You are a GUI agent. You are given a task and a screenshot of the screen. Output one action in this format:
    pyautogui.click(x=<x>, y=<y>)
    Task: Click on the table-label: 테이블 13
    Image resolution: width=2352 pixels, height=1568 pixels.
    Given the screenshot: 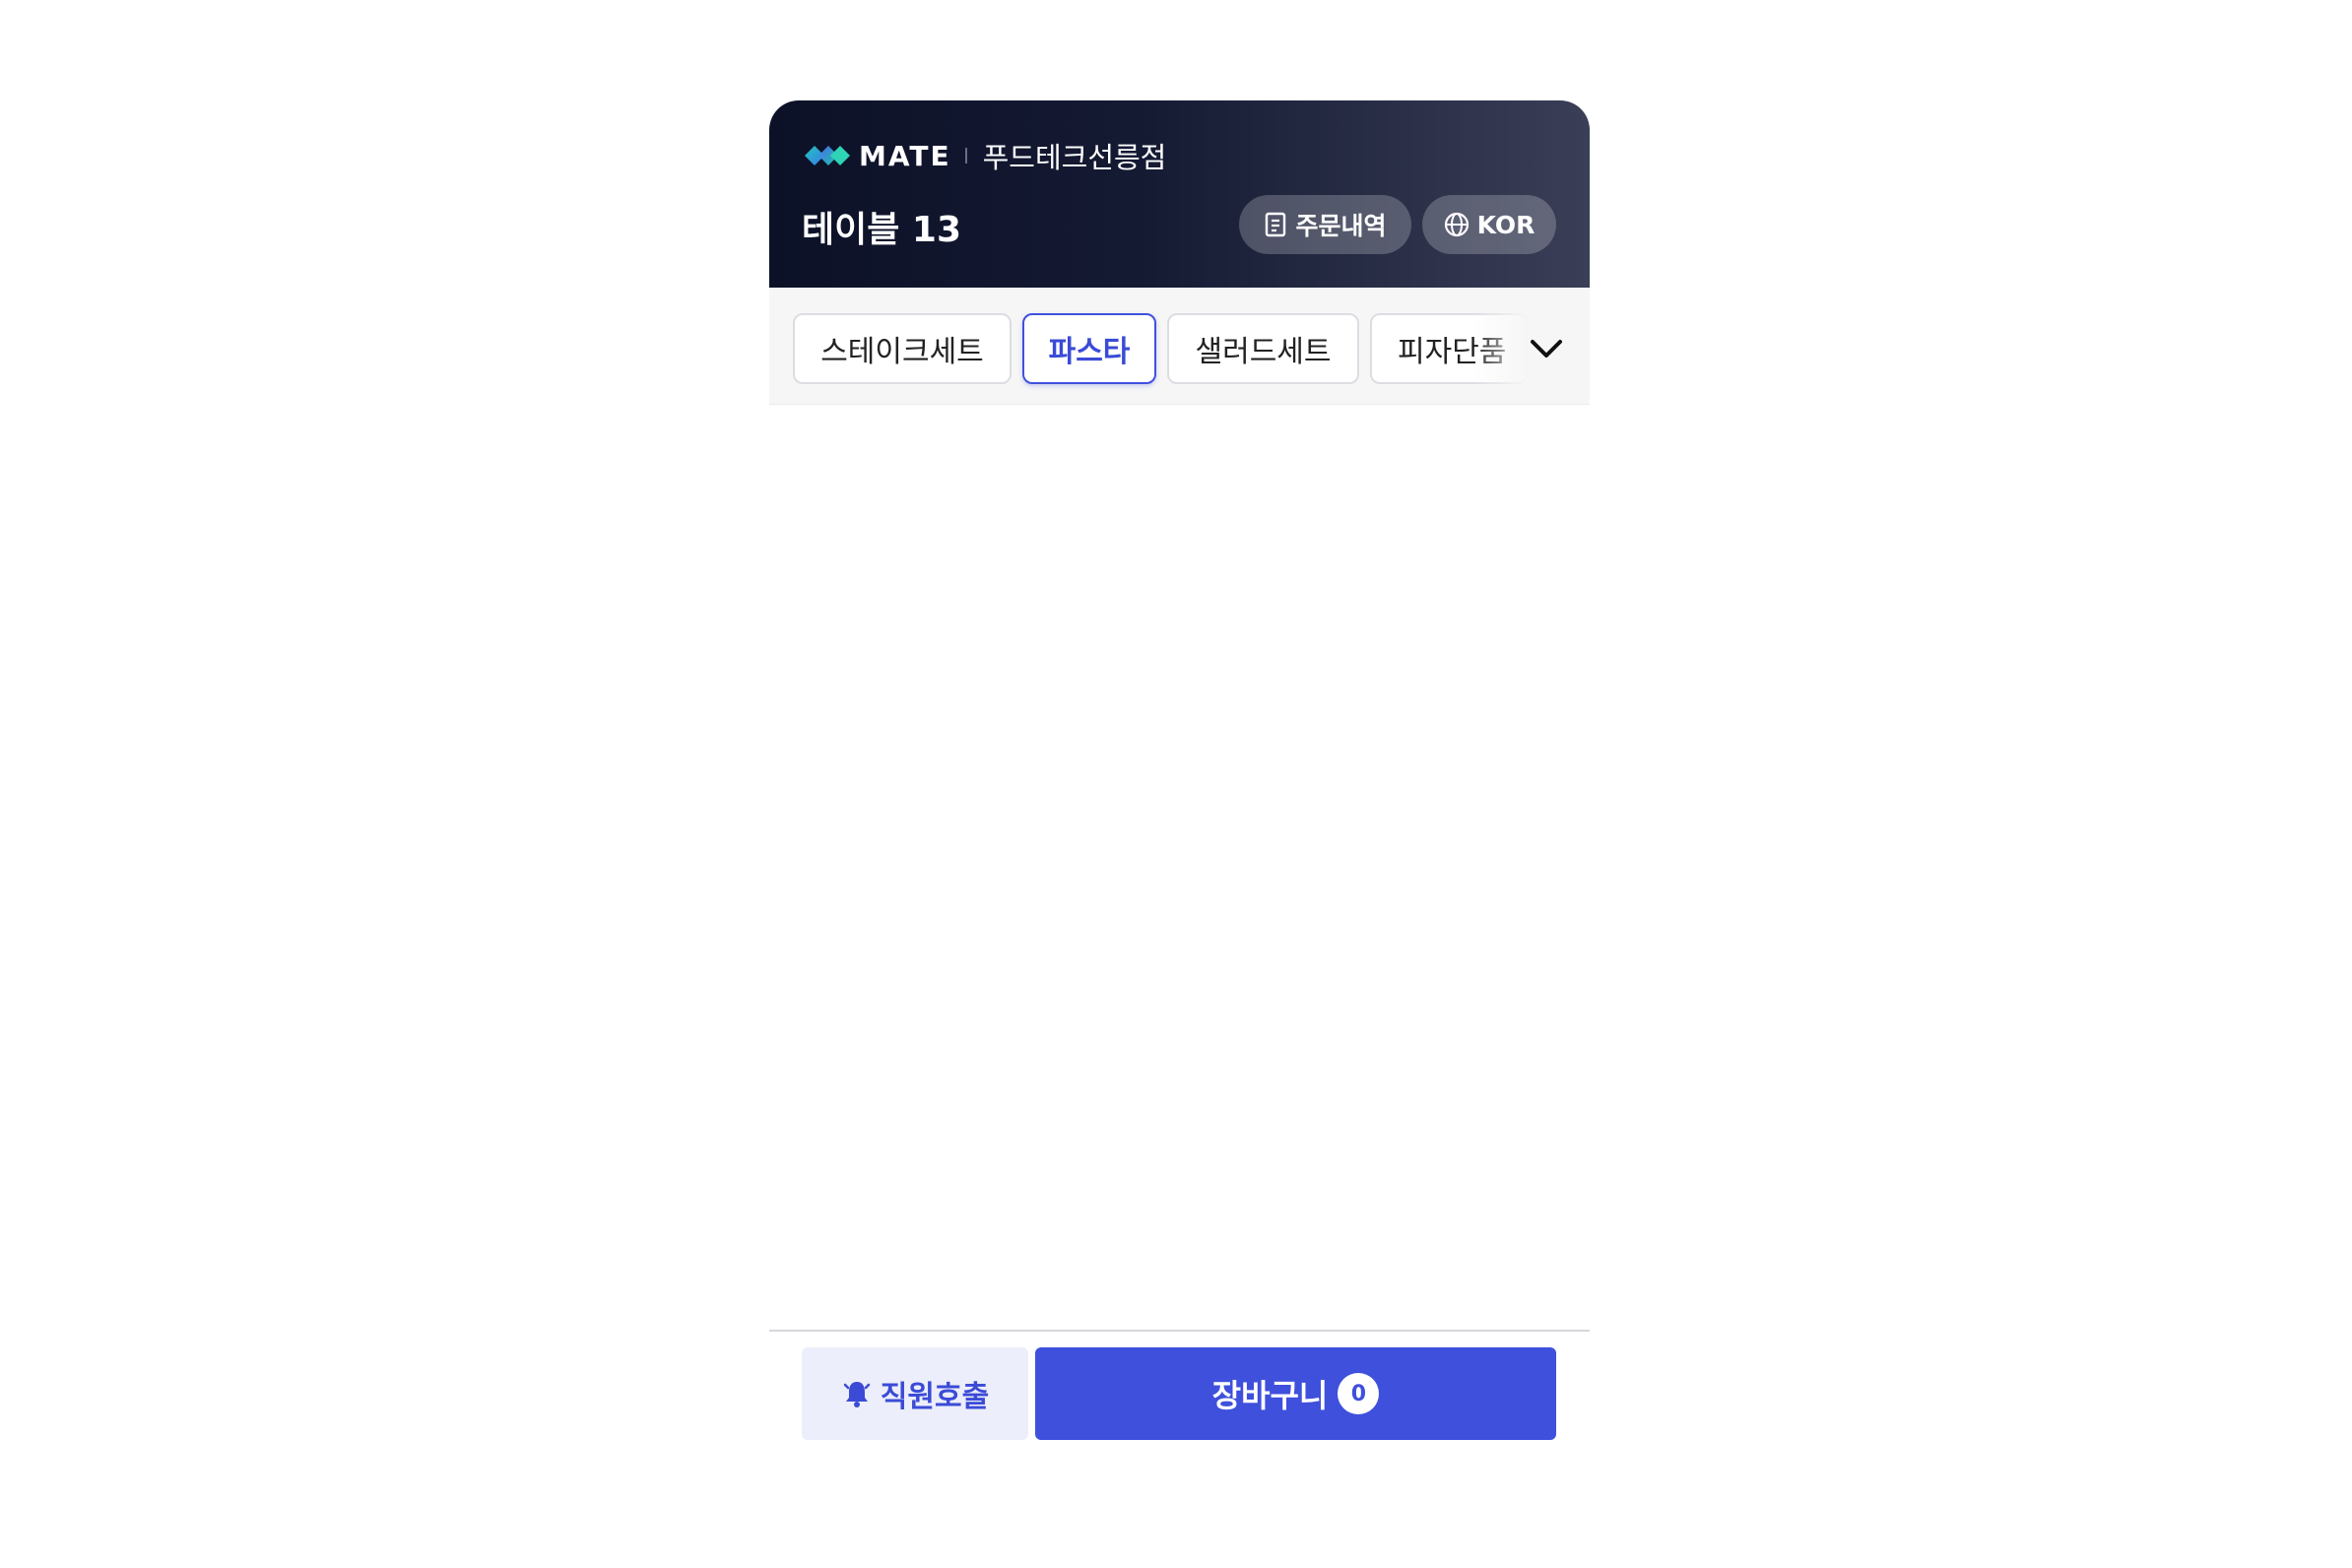 What is the action you would take?
    pyautogui.click(x=882, y=230)
    